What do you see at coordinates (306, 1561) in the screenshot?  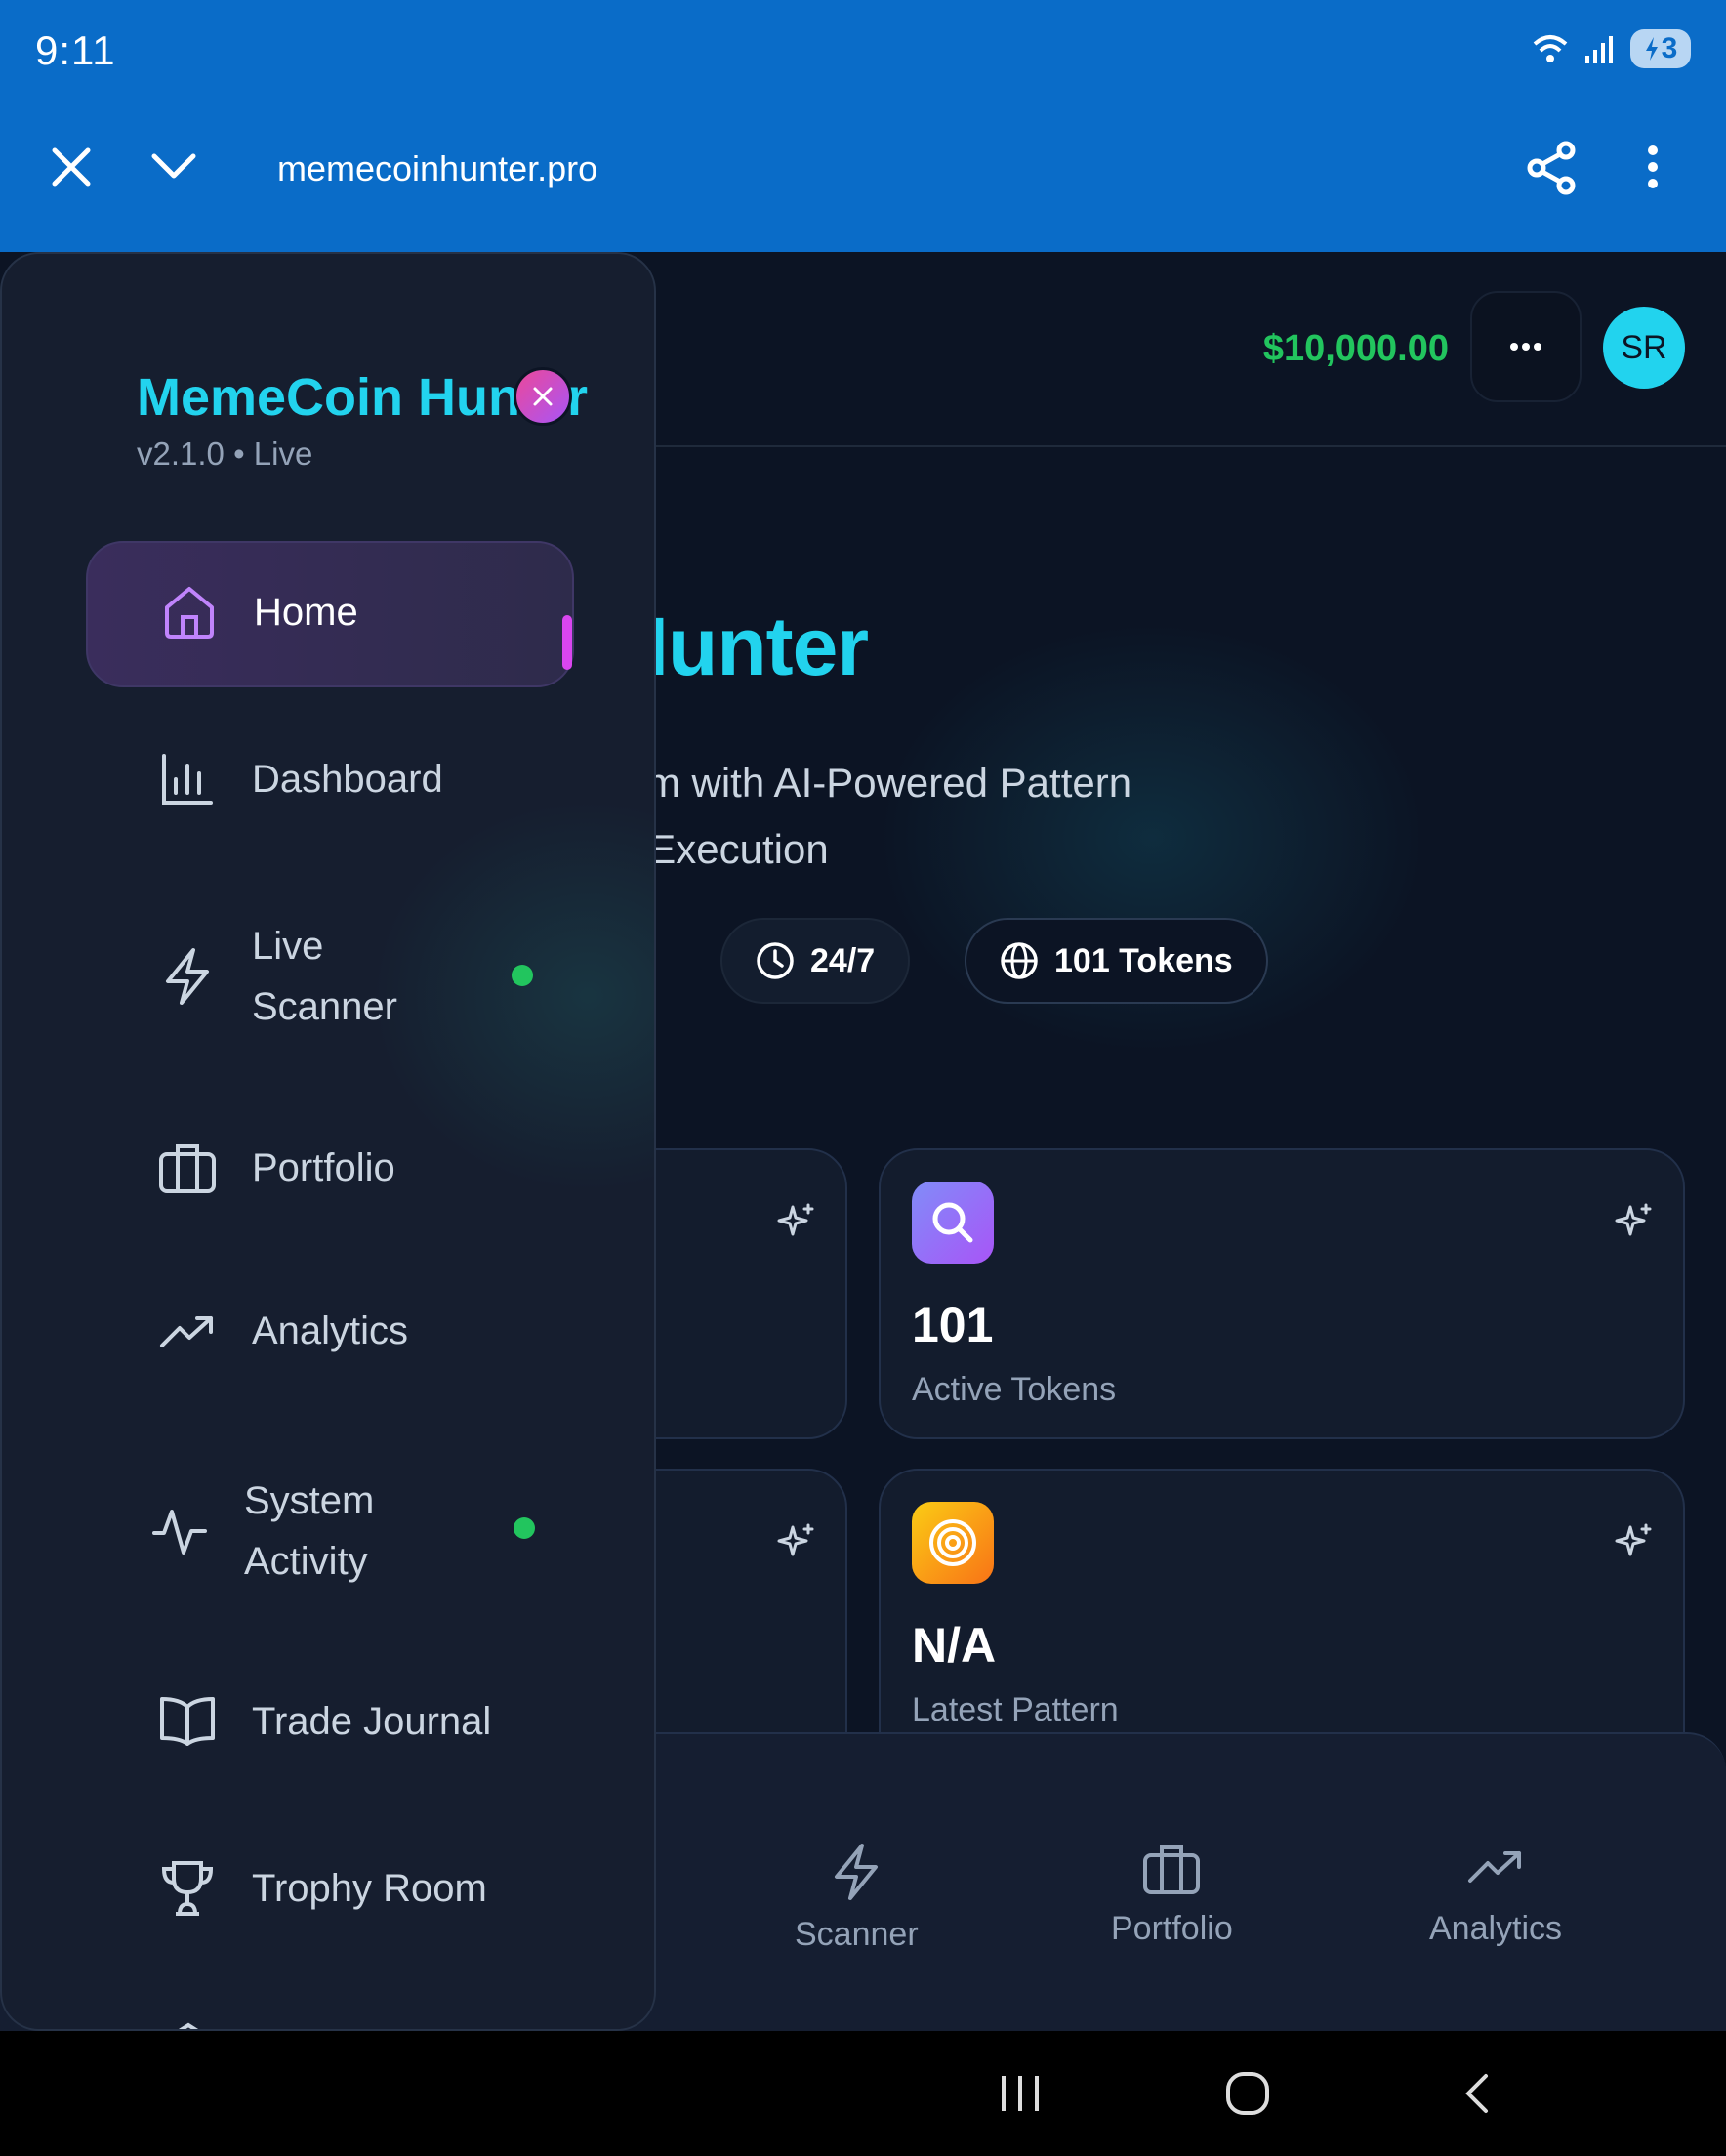 I see `drawer-item-label-2: Activity` at bounding box center [306, 1561].